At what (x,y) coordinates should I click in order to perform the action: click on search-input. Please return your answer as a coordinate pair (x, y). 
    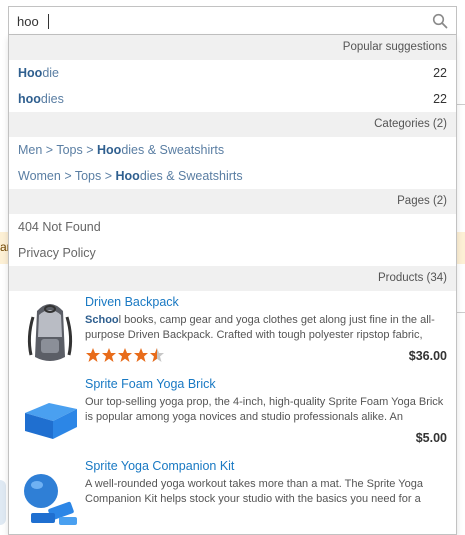
    Looking at the image, I should click on (217, 21).